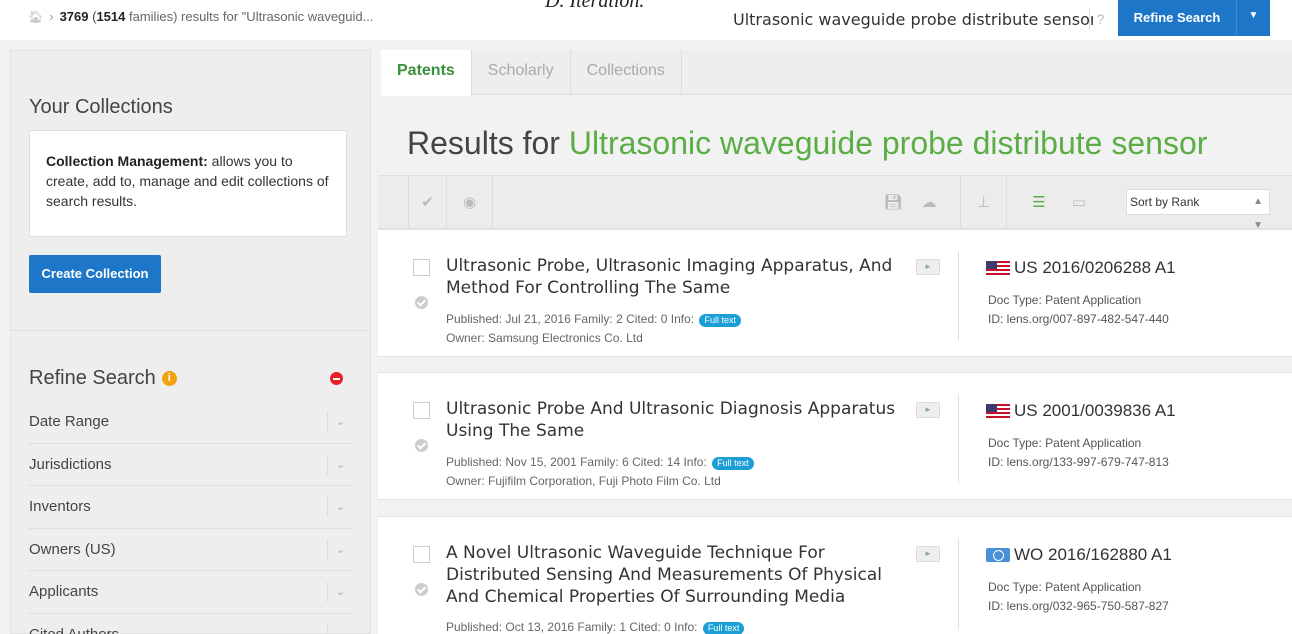 This screenshot has width=1292, height=634. What do you see at coordinates (626, 72) in the screenshot?
I see `tab-collections: Collections` at bounding box center [626, 72].